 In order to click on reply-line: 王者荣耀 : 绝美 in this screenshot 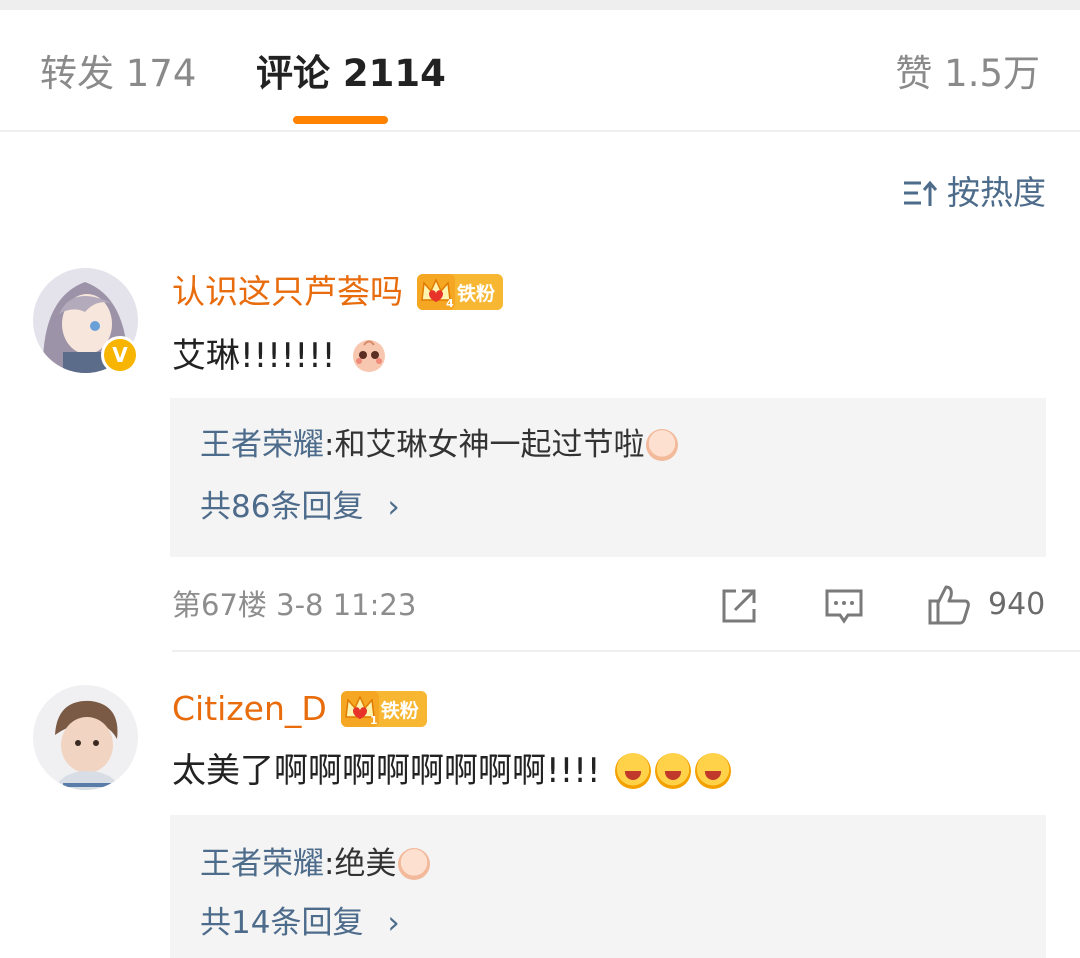, I will do `click(315, 864)`.